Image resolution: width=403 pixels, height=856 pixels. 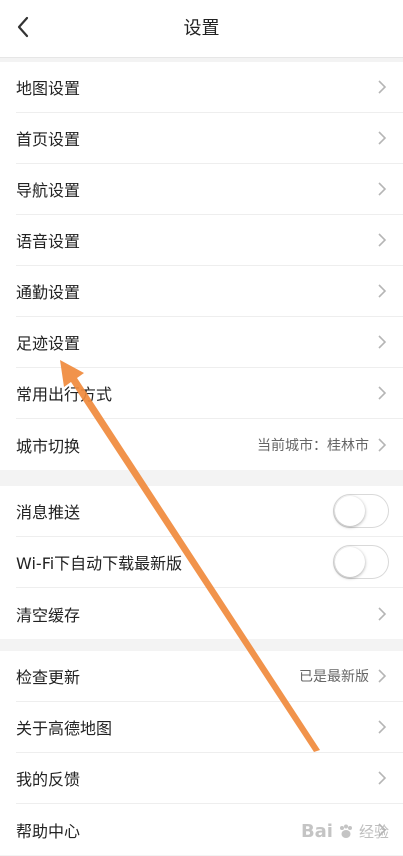 I want to click on row-label: 关于高德地图, so click(x=64, y=728).